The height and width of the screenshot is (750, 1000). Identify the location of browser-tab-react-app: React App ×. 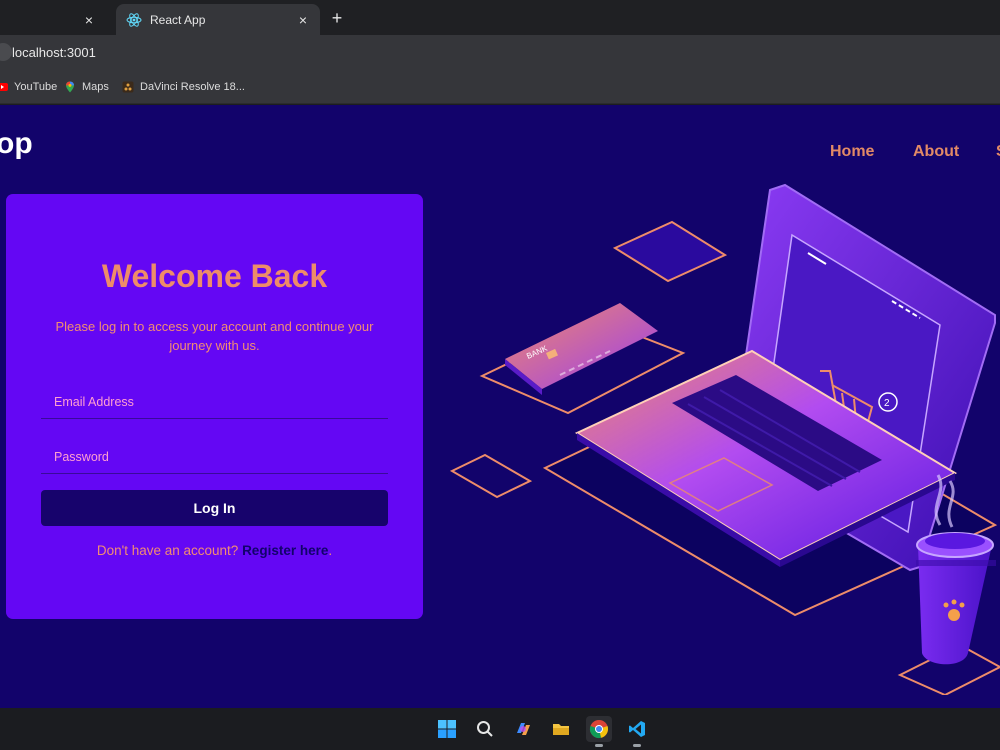
(218, 19).